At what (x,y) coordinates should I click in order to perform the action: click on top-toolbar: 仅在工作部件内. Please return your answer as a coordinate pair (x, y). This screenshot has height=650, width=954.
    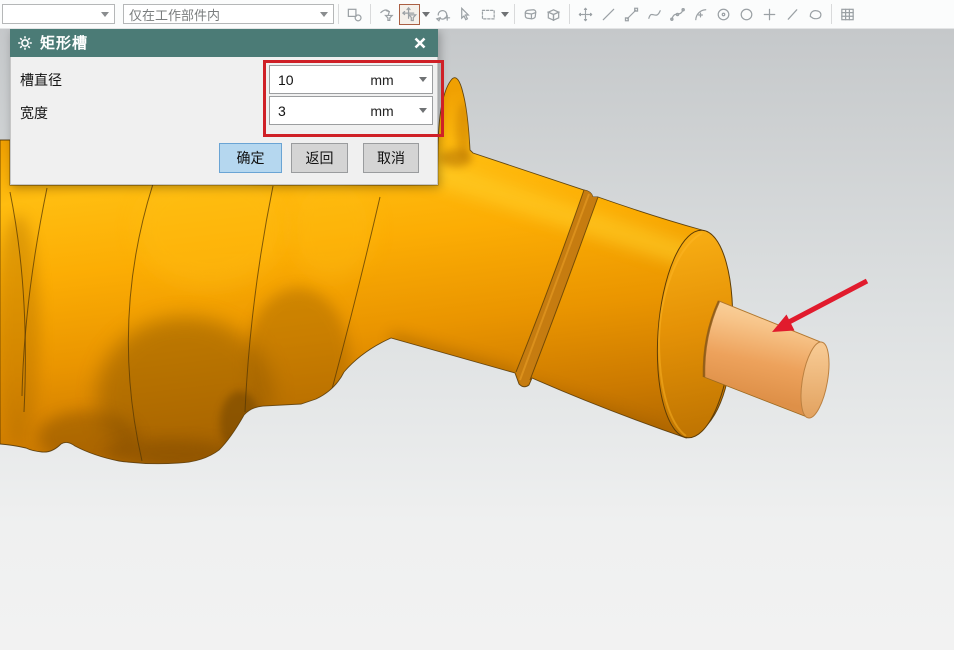
    Looking at the image, I should click on (477, 14).